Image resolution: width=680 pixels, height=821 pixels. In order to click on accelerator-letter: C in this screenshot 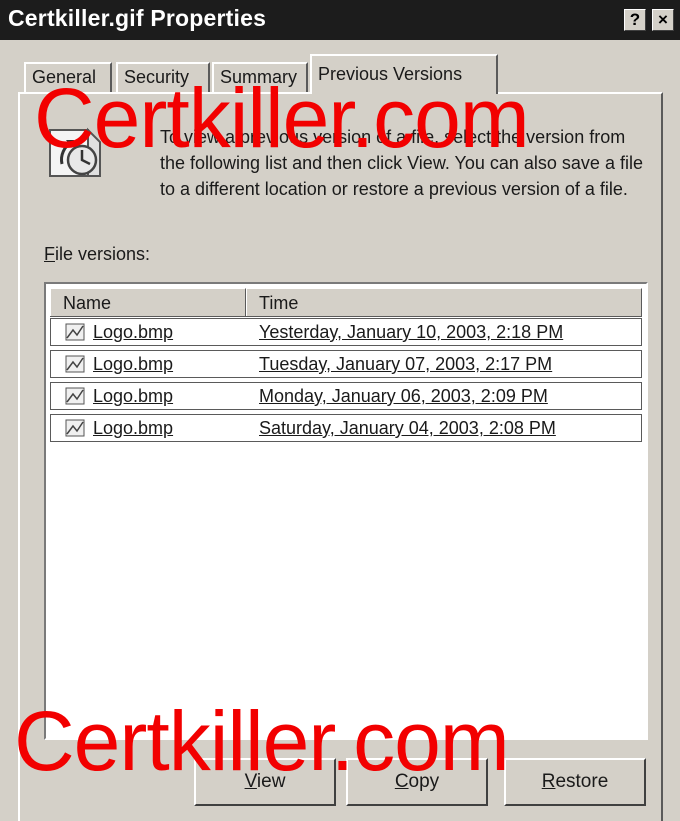, I will do `click(401, 781)`.